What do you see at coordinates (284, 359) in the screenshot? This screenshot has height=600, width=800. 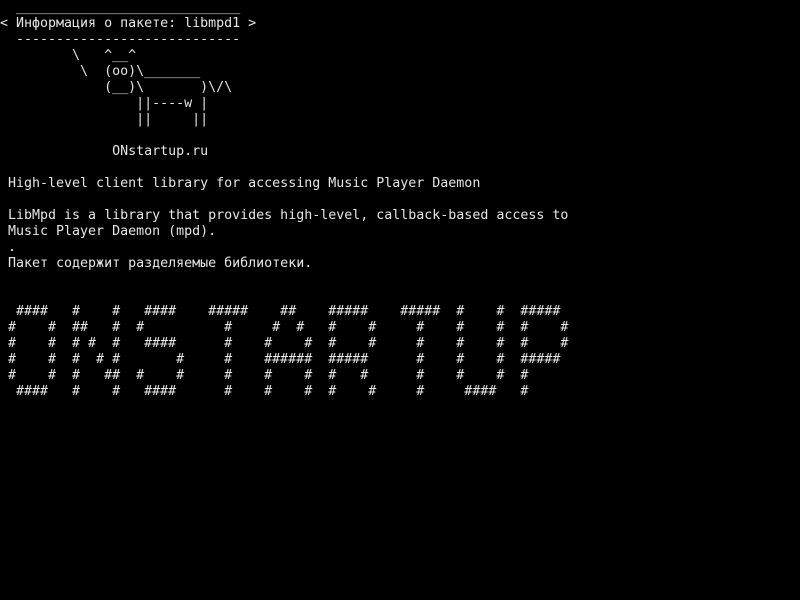 I see `banner-art-line: # # # # # # # ###### ##### # # # #####` at bounding box center [284, 359].